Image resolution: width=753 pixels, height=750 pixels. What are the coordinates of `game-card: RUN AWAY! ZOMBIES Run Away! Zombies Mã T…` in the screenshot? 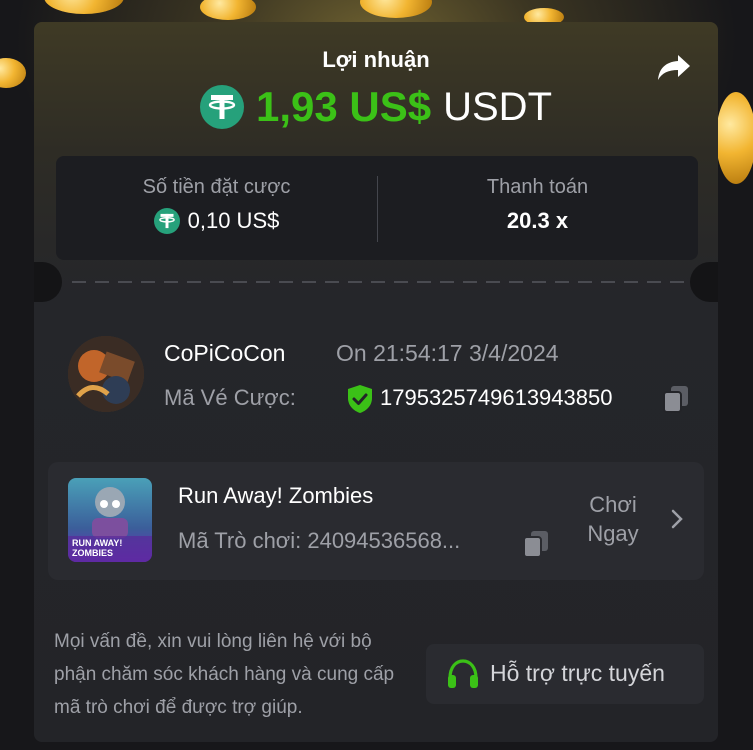 It's located at (376, 521).